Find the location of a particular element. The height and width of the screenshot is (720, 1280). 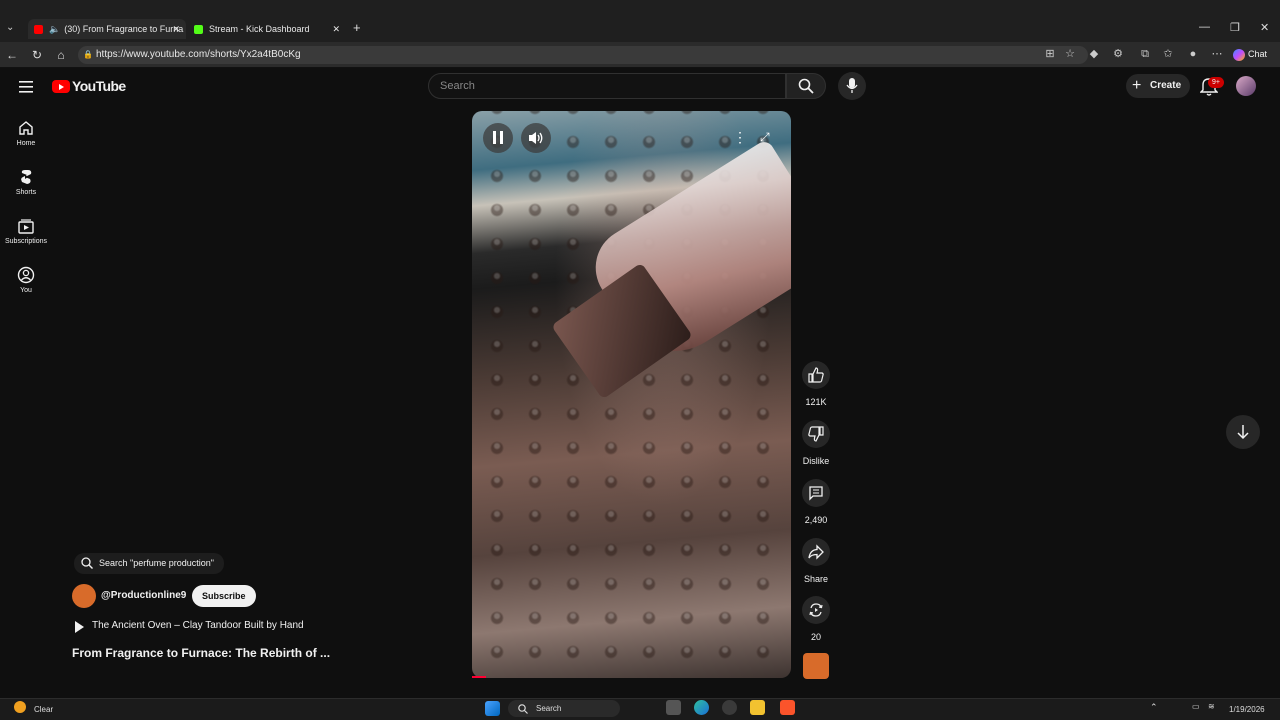

restore-button: ❐ is located at coordinates (1235, 27).